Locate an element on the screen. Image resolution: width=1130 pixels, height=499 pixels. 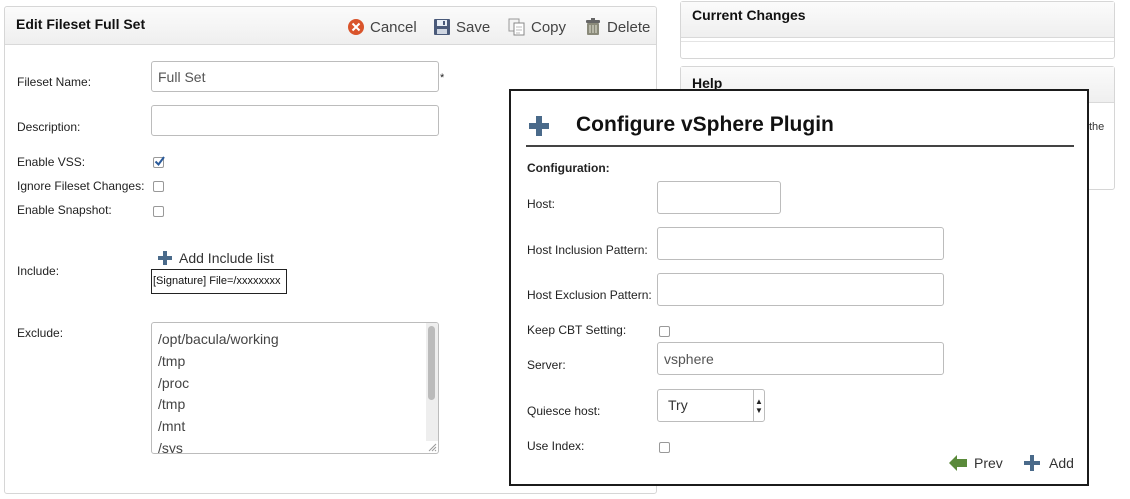
add-include-list-button: Add Include list is located at coordinates (215, 258).